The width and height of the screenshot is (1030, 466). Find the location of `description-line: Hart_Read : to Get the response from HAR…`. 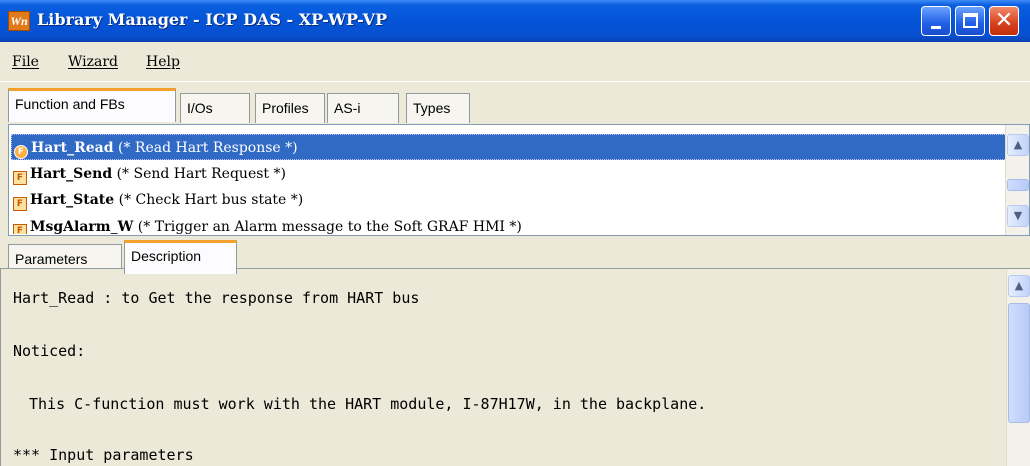

description-line: Hart_Read : to Get the response from HAR… is located at coordinates (216, 298).